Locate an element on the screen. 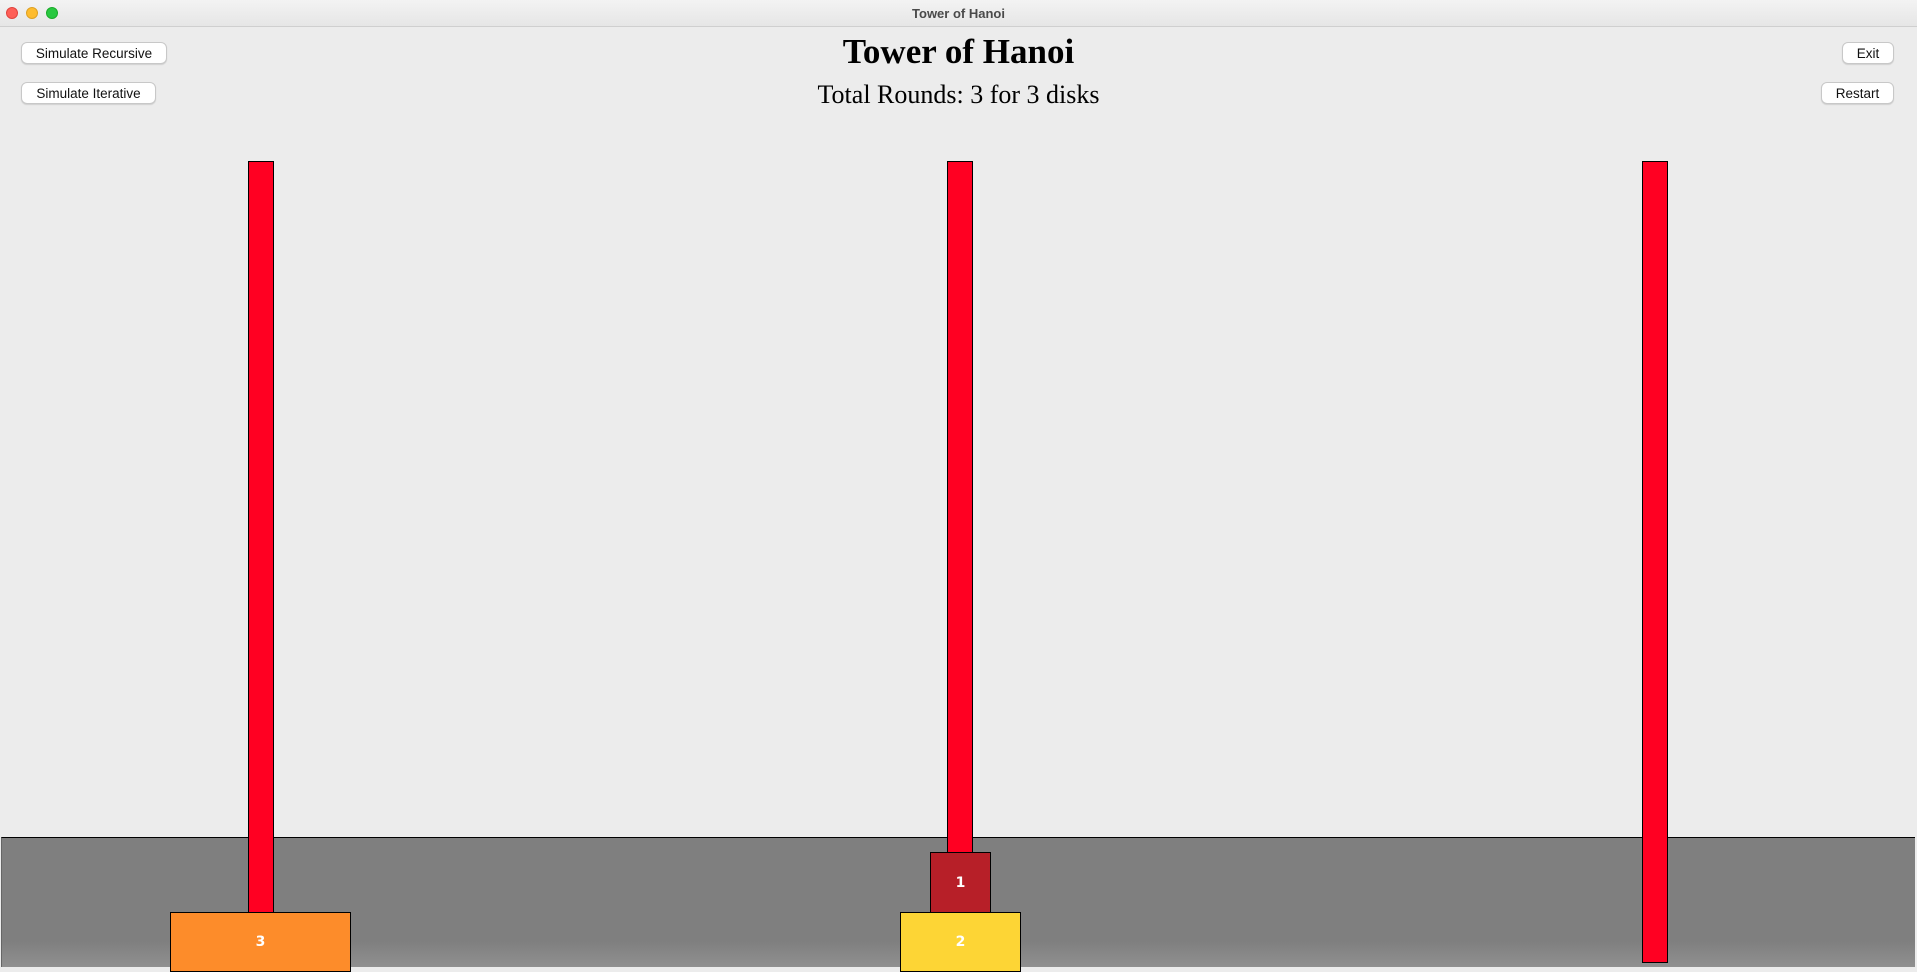 This screenshot has height=972, width=1917. disk-2-label: 2 is located at coordinates (960, 942).